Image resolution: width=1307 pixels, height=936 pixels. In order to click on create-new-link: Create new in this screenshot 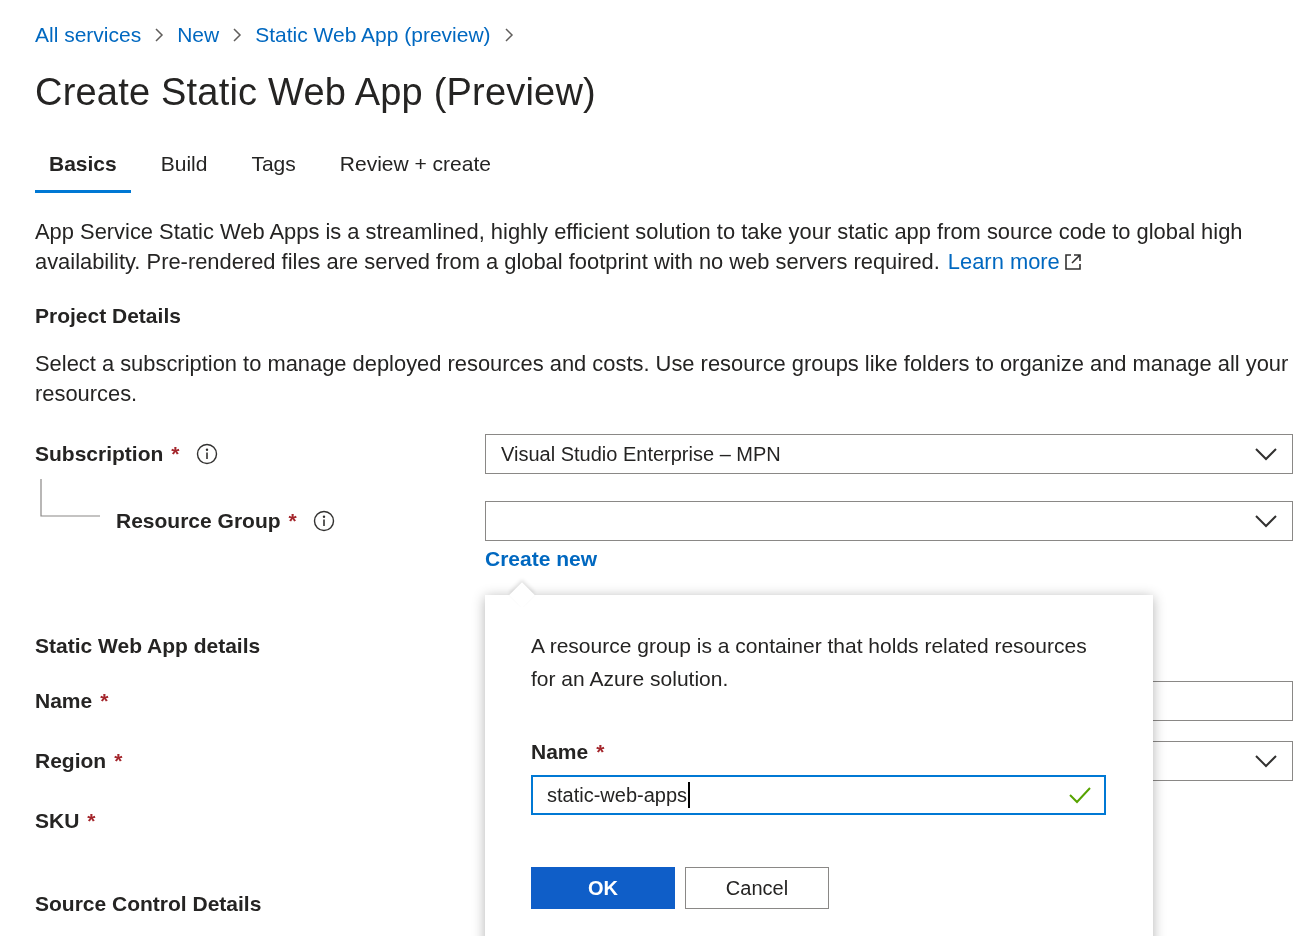, I will do `click(541, 559)`.